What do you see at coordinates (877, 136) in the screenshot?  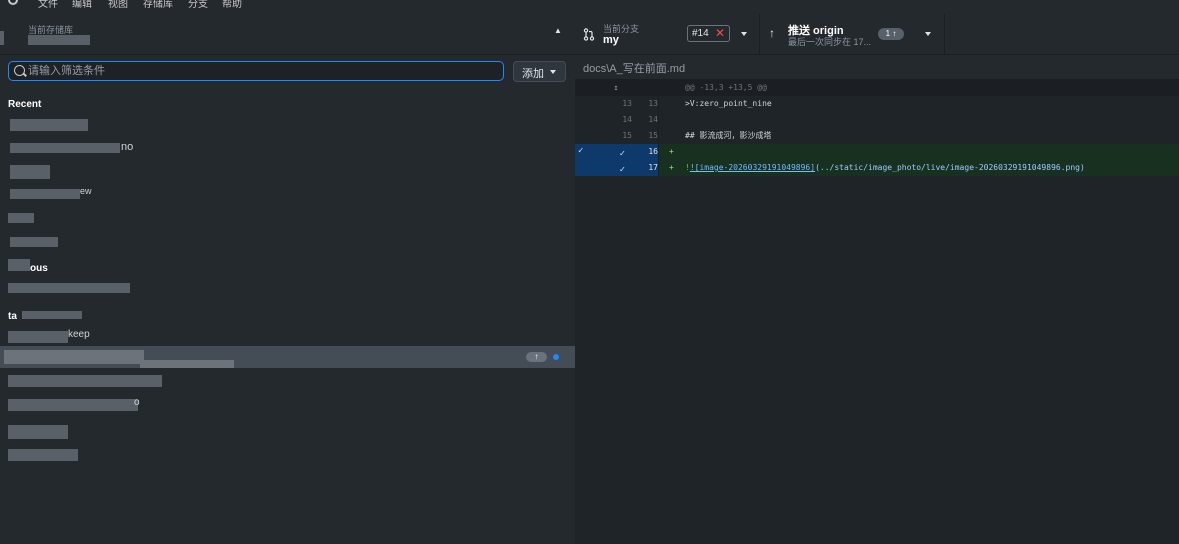 I see `diff-line: 15 15 ## 影流成河，影沙成塔` at bounding box center [877, 136].